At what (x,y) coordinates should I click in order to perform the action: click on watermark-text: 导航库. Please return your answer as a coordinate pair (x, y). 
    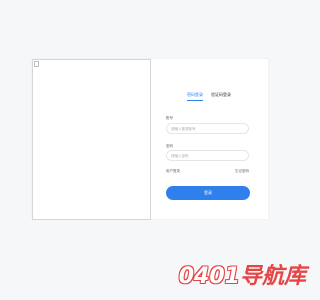
    Looking at the image, I should click on (272, 276).